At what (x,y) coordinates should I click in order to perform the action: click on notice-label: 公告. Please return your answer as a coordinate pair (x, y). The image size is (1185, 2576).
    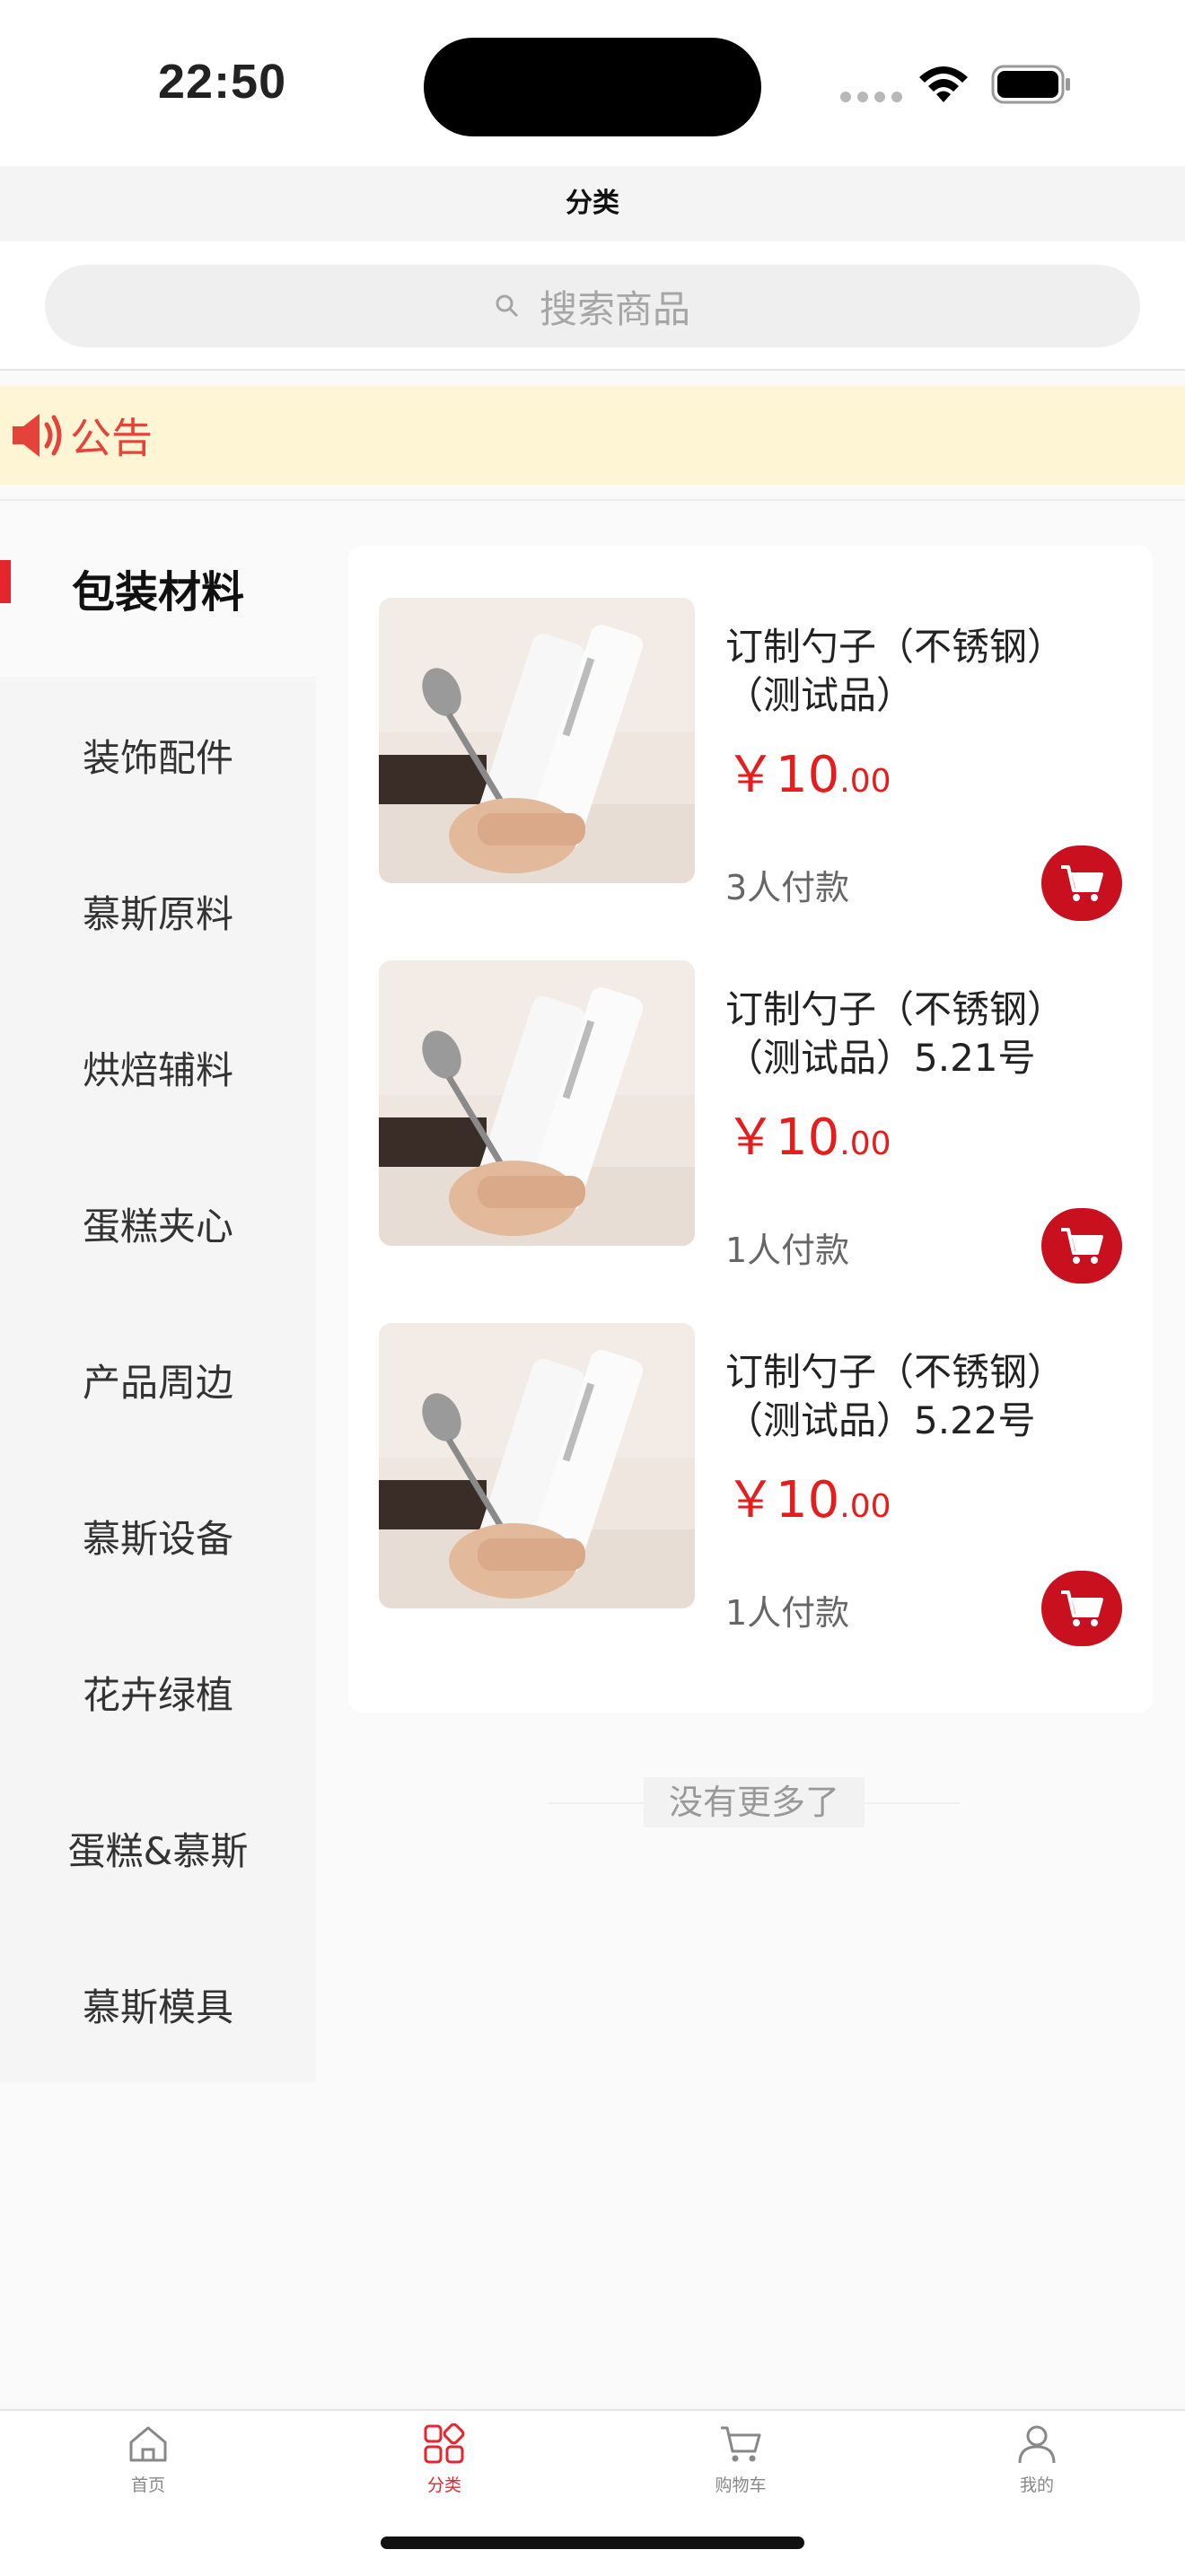
    Looking at the image, I should click on (111, 438).